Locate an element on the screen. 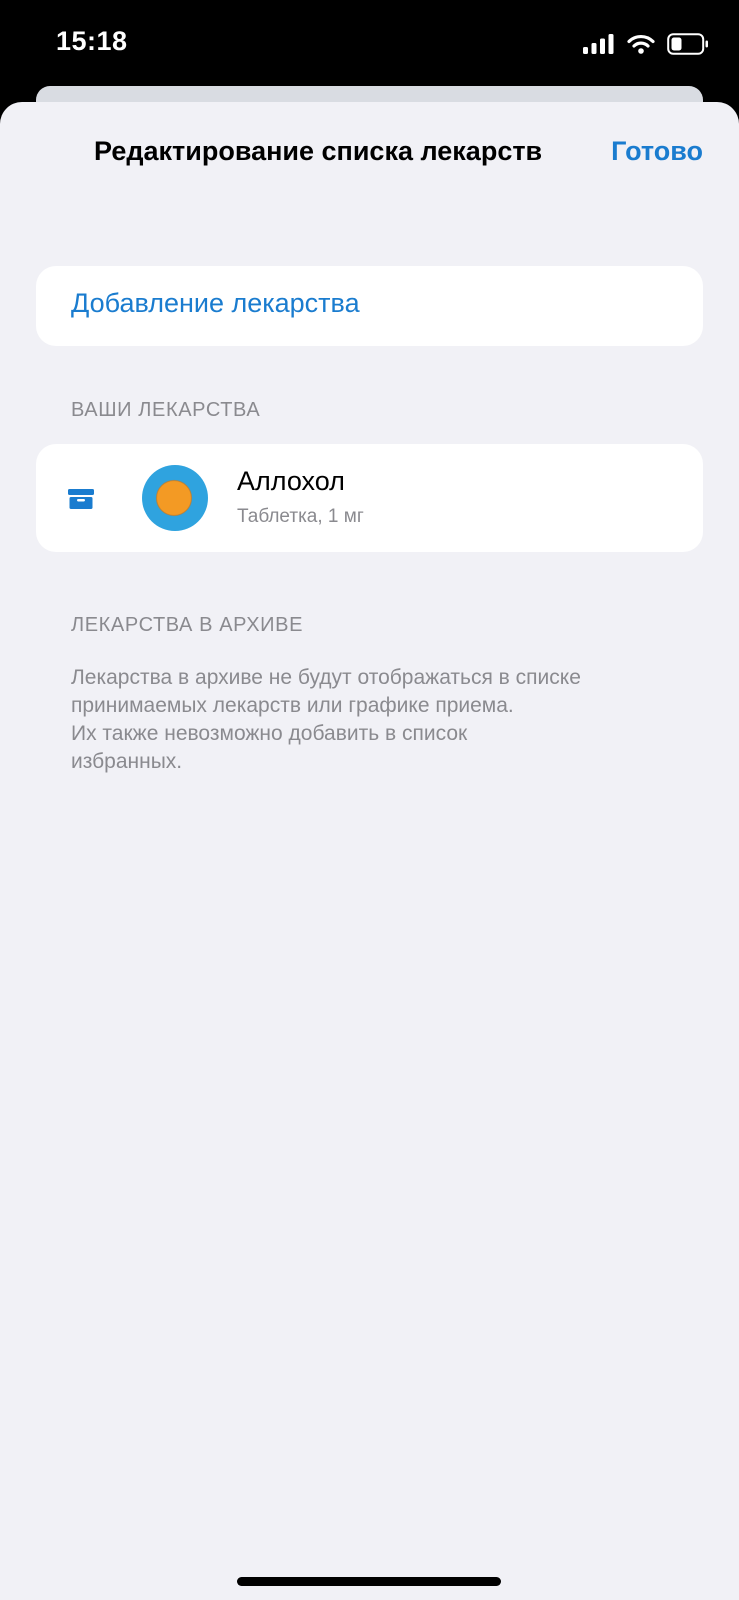 The height and width of the screenshot is (1600, 739). navigation-bar: Редактирование списка лекарств Готово is located at coordinates (369, 152).